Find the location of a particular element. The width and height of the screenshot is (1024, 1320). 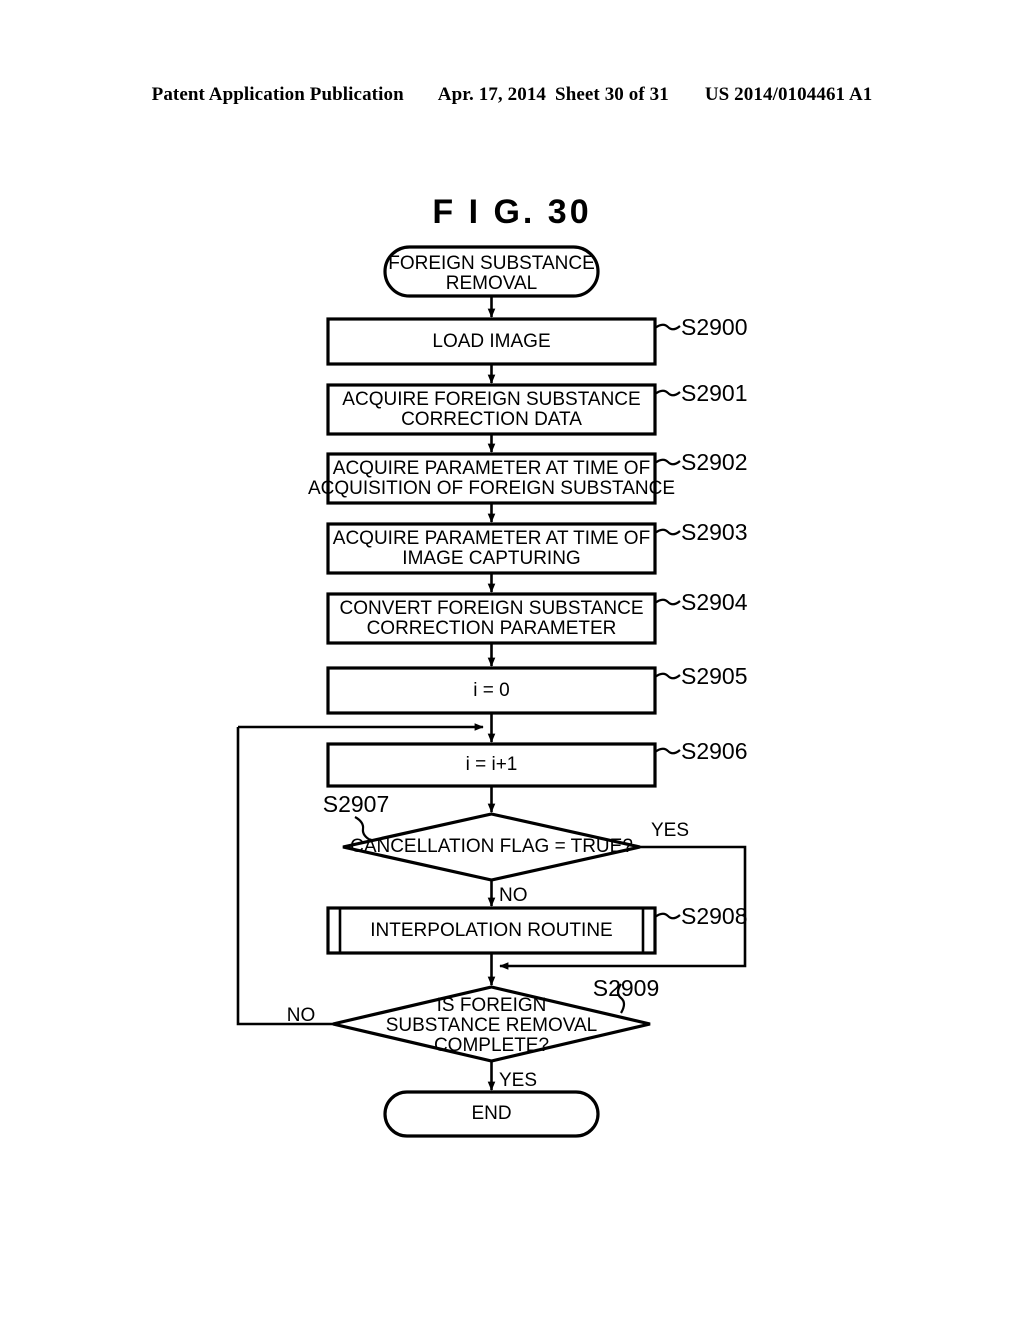

s2909-label-line3: COMPLETE? is located at coordinates (491, 1045).